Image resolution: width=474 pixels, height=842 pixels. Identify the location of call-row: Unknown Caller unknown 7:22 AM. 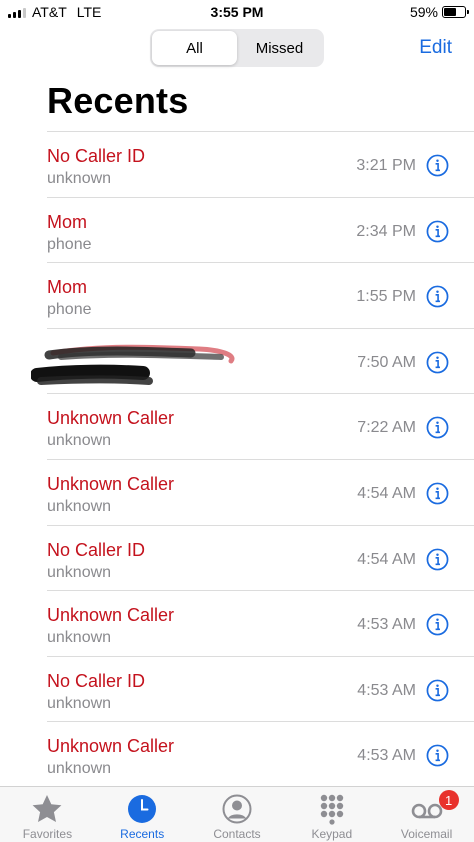
(260, 427).